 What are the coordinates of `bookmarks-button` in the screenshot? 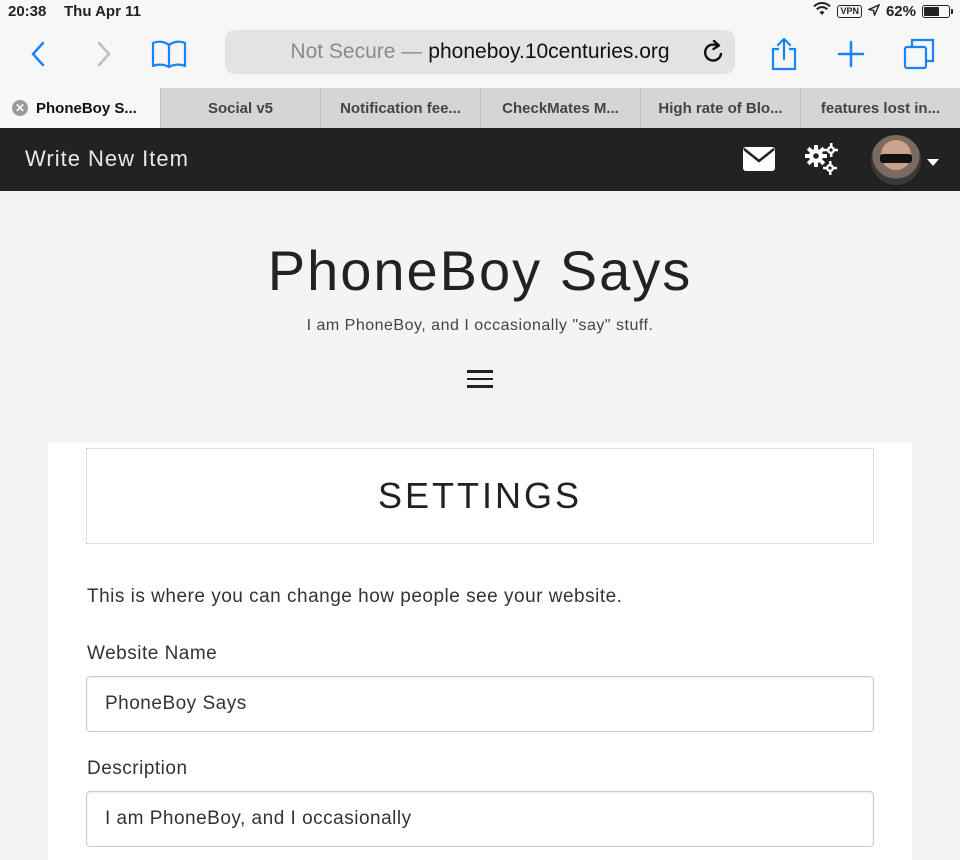 It's located at (169, 54).